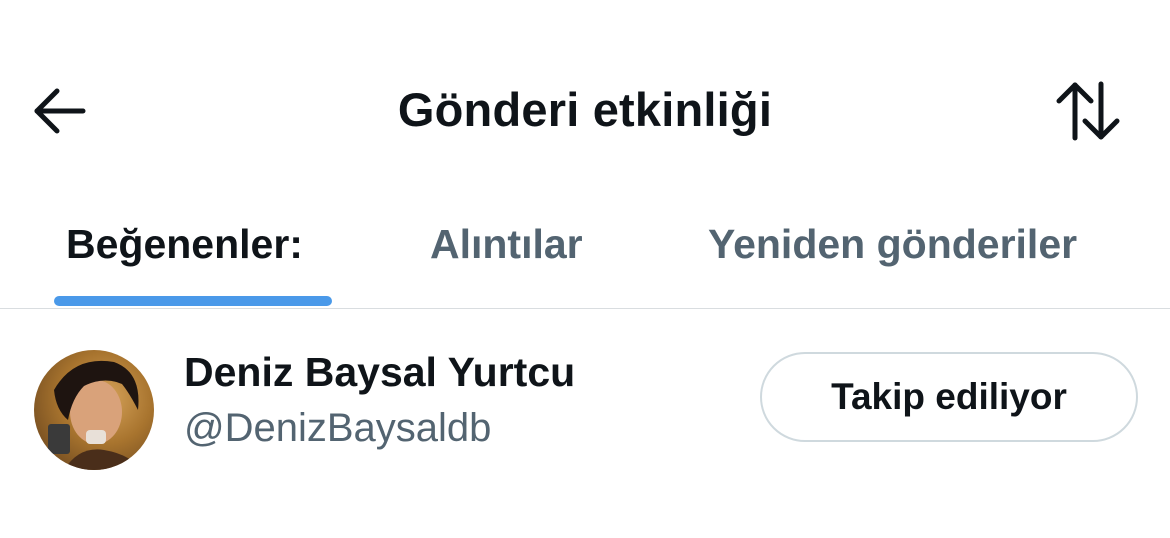 Image resolution: width=1170 pixels, height=538 pixels. What do you see at coordinates (379, 372) in the screenshot?
I see `user-display-name: Deniz Baysal Yurtcu` at bounding box center [379, 372].